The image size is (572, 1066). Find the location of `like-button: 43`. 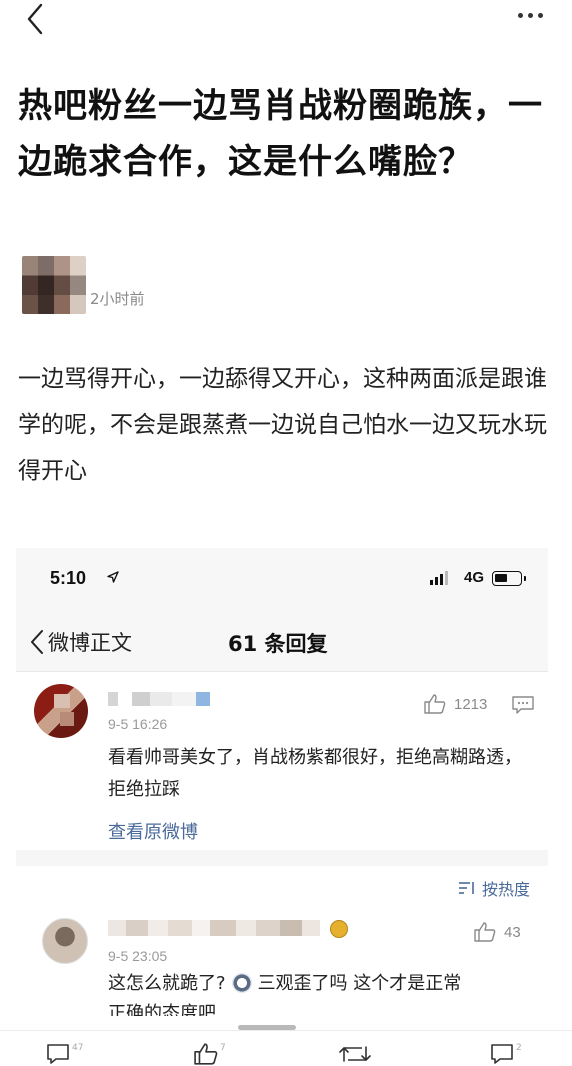

like-button: 43 is located at coordinates (497, 932).